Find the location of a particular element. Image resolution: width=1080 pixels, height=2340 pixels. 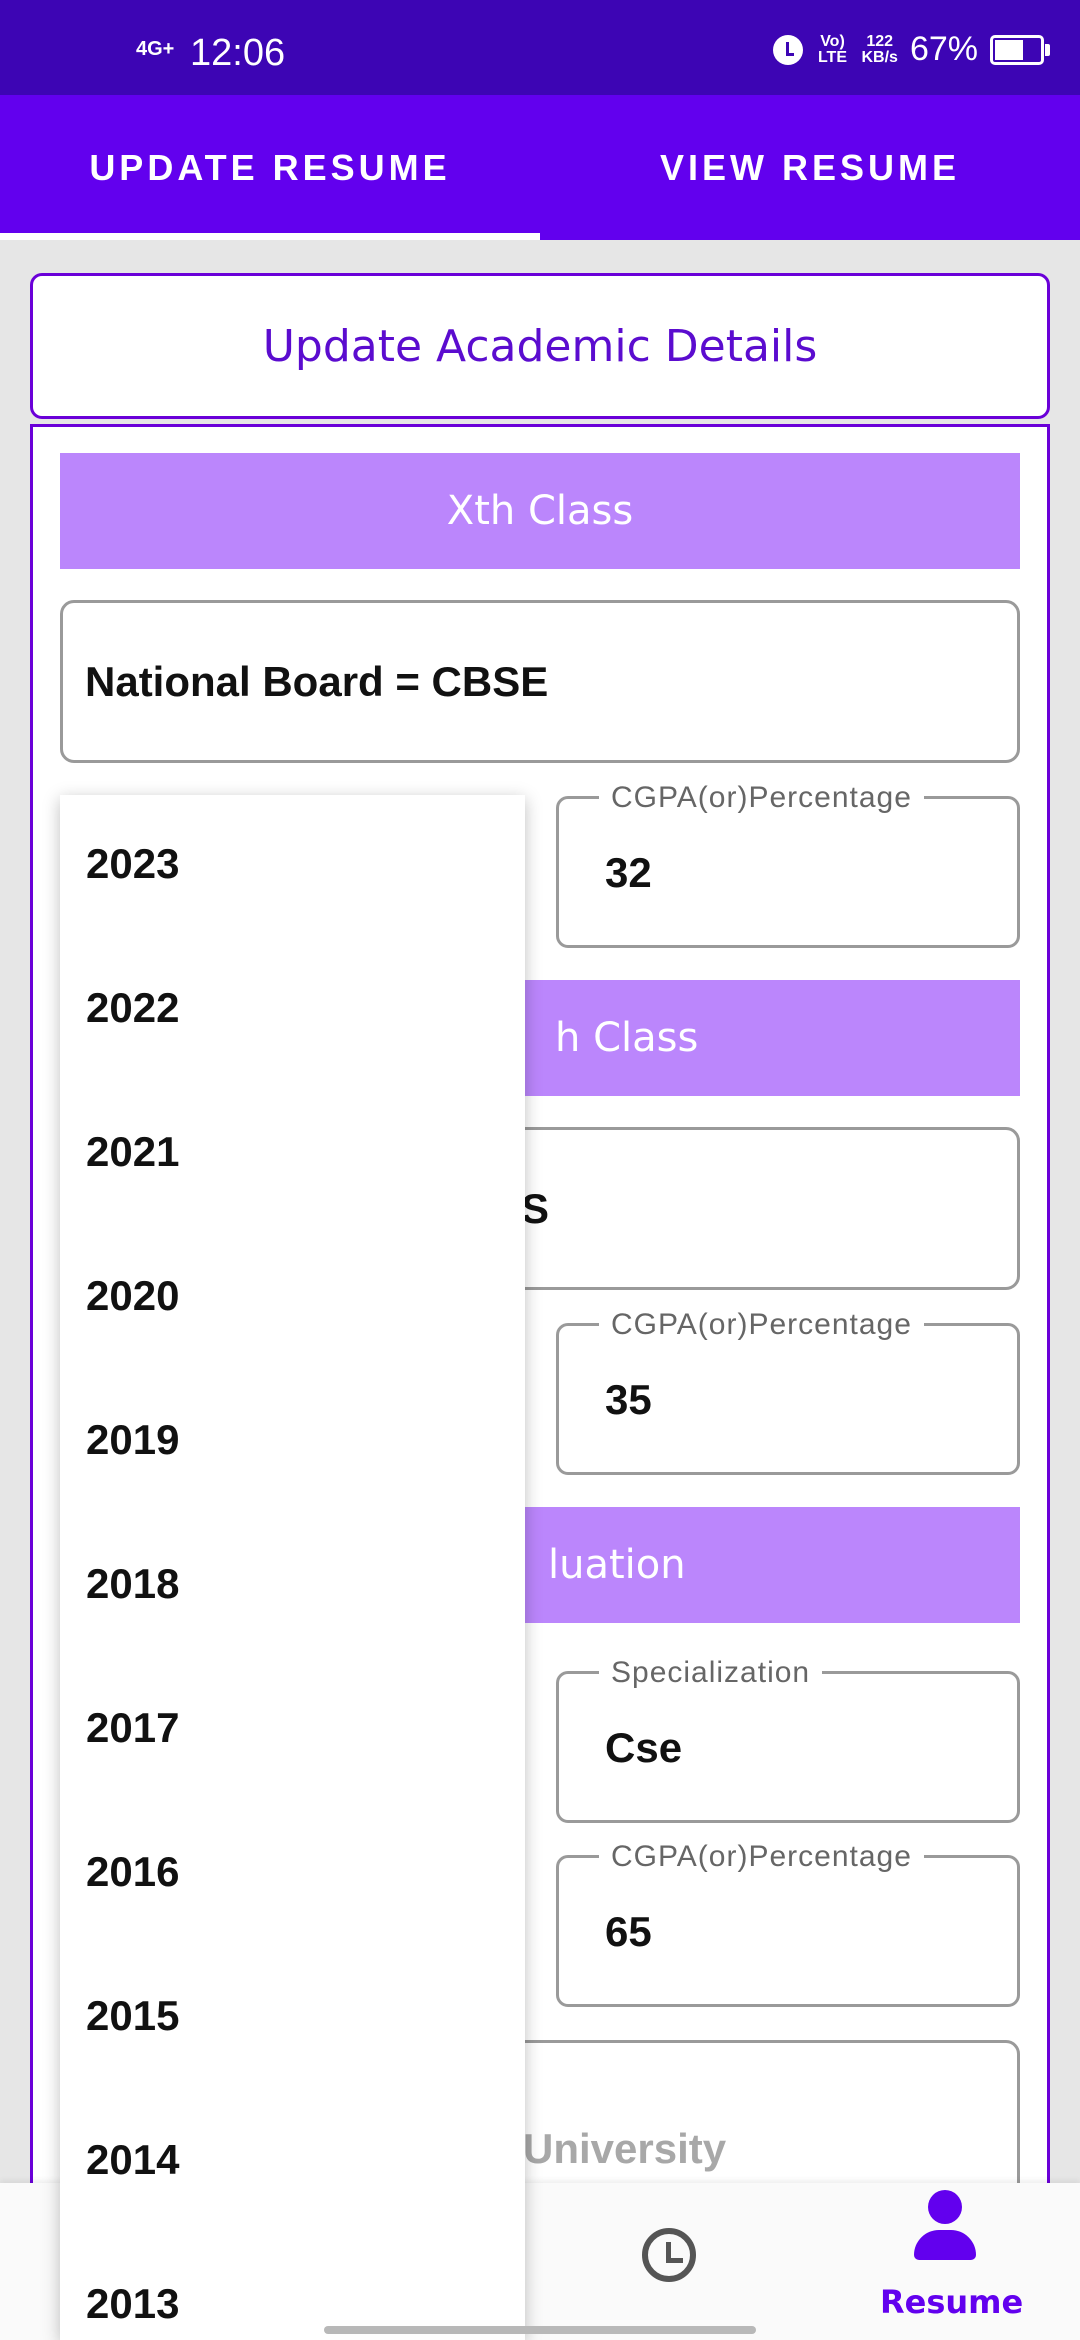

dropdown-item-year: 2022 is located at coordinates (132, 1008).